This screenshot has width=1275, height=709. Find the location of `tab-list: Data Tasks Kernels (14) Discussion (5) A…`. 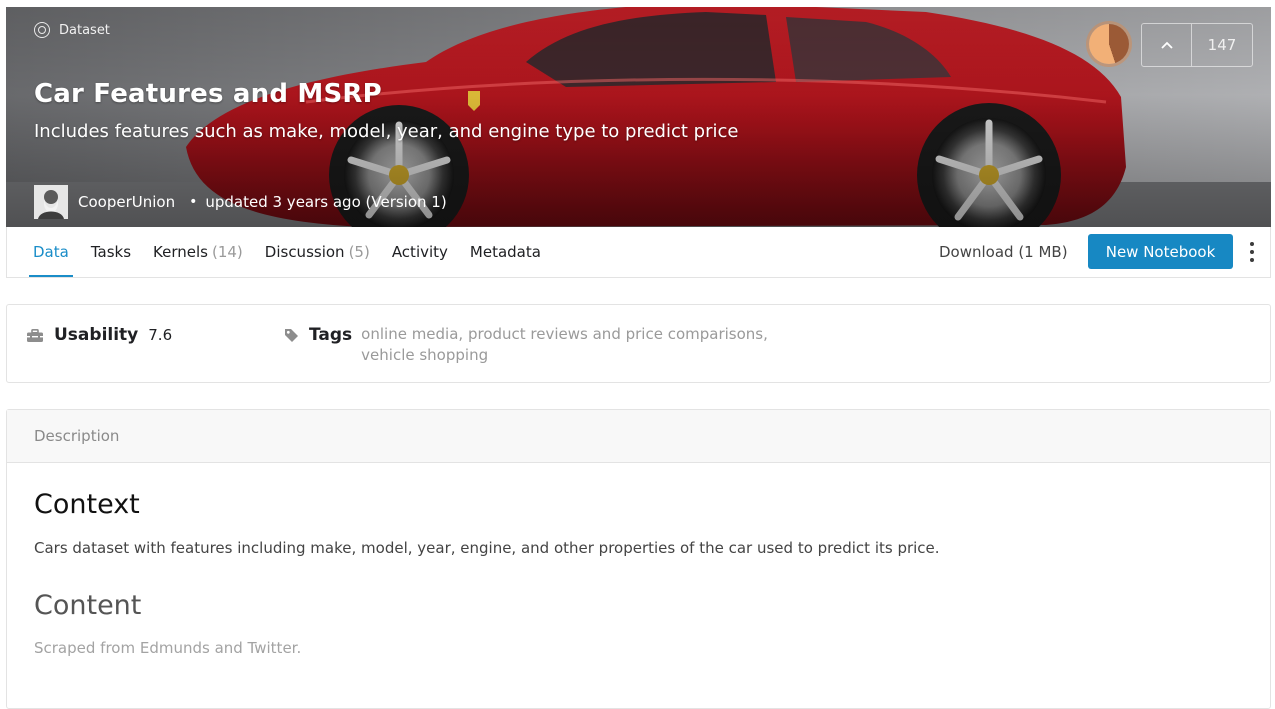

tab-list: Data Tasks Kernels (14) Discussion (5) A… is located at coordinates (296, 252).